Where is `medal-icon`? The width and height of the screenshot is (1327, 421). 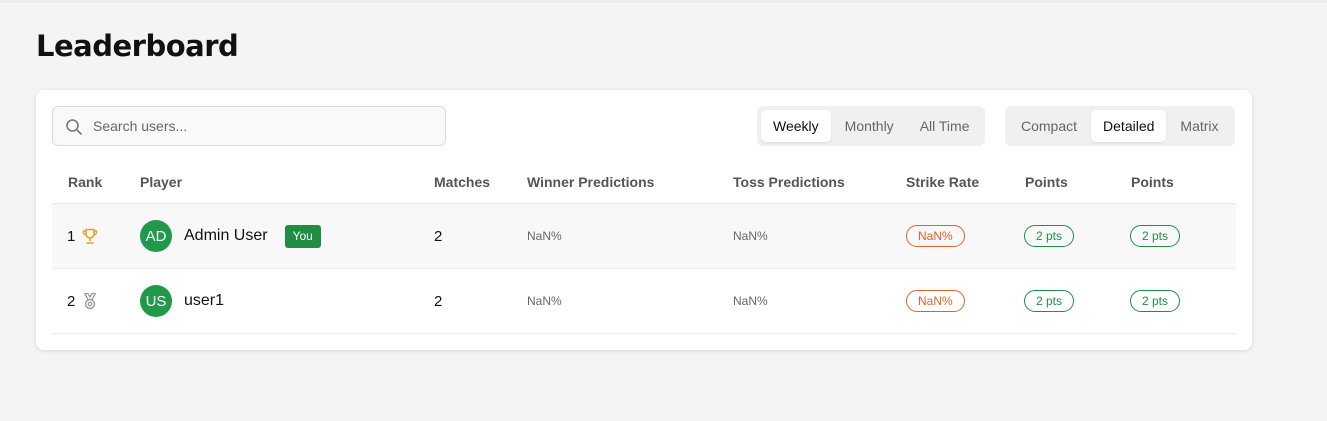
medal-icon is located at coordinates (90, 301).